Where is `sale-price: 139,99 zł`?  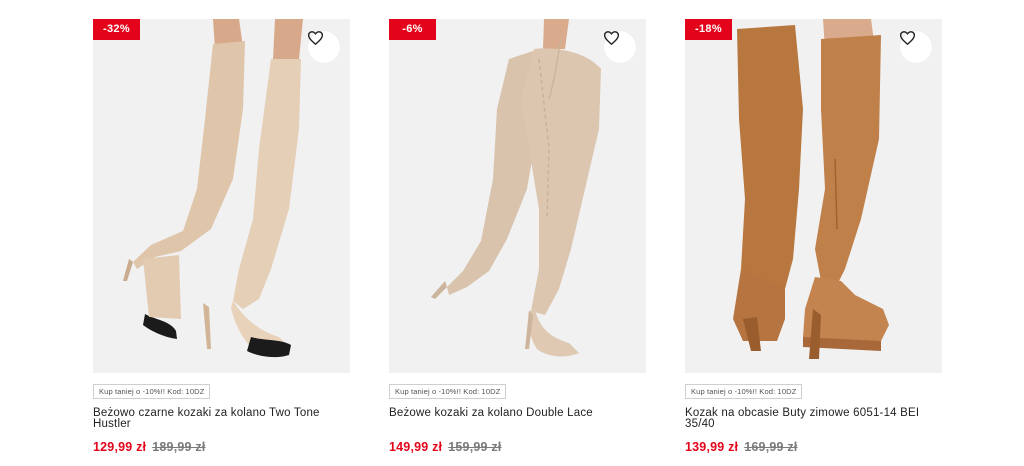 sale-price: 139,99 zł is located at coordinates (712, 447).